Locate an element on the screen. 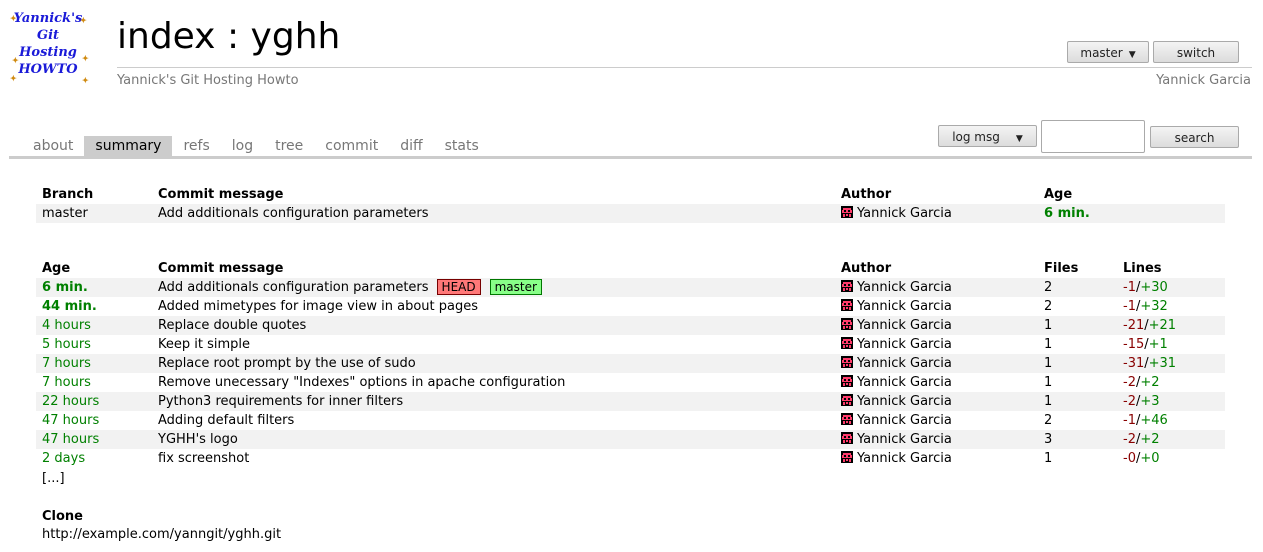 The width and height of the screenshot is (1263, 552). clone-url-link: http://example.com/yanngit/yghh.git is located at coordinates (161, 534).